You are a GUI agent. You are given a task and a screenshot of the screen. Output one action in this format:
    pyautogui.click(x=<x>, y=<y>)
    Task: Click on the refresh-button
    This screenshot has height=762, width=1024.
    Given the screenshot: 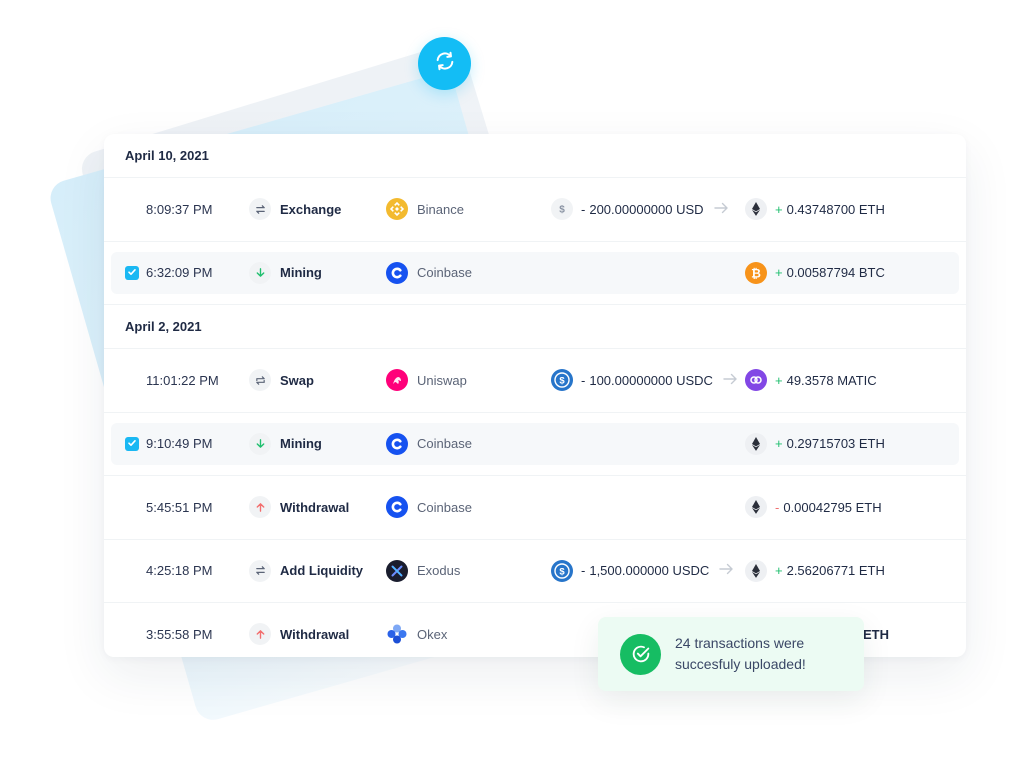 What is the action you would take?
    pyautogui.click(x=444, y=63)
    